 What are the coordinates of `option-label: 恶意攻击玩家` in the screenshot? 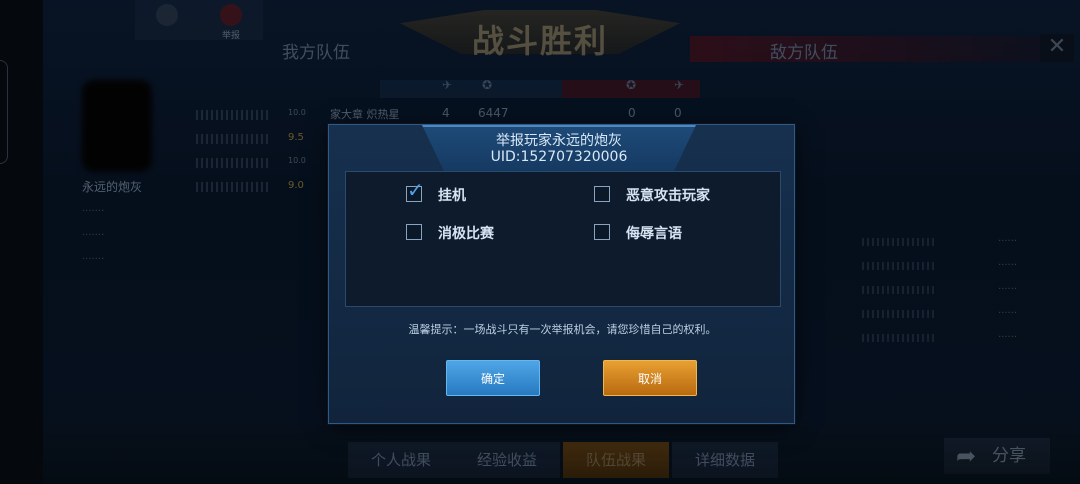 It's located at (668, 196).